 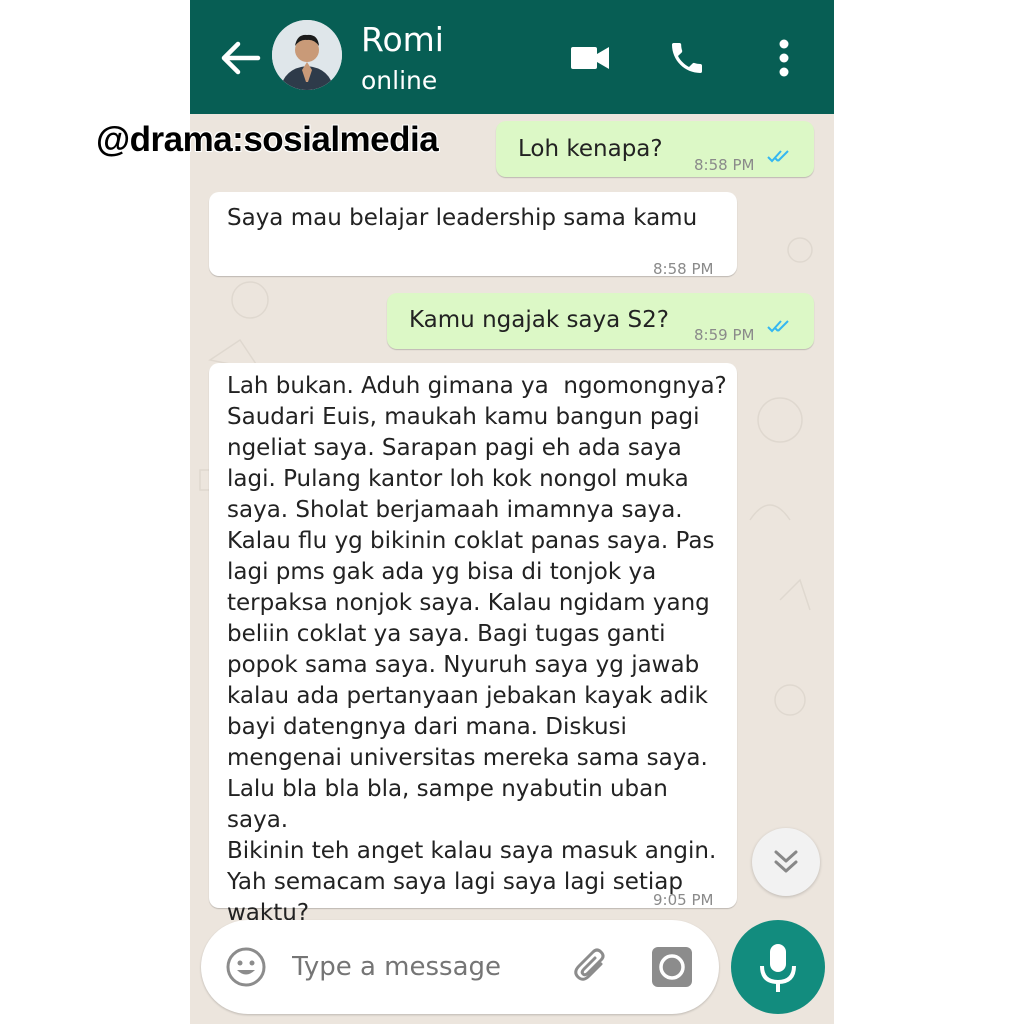 I want to click on watermark-handle: @drama:sosialmedia, so click(x=267, y=139).